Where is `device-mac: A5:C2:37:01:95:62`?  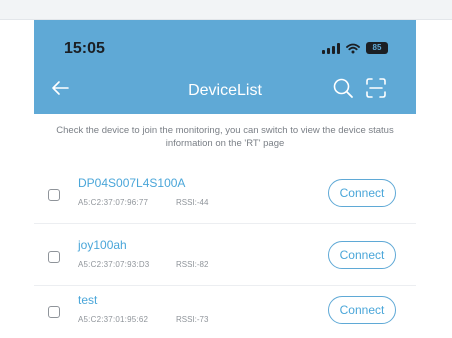
device-mac: A5:C2:37:01:95:62 is located at coordinates (113, 319).